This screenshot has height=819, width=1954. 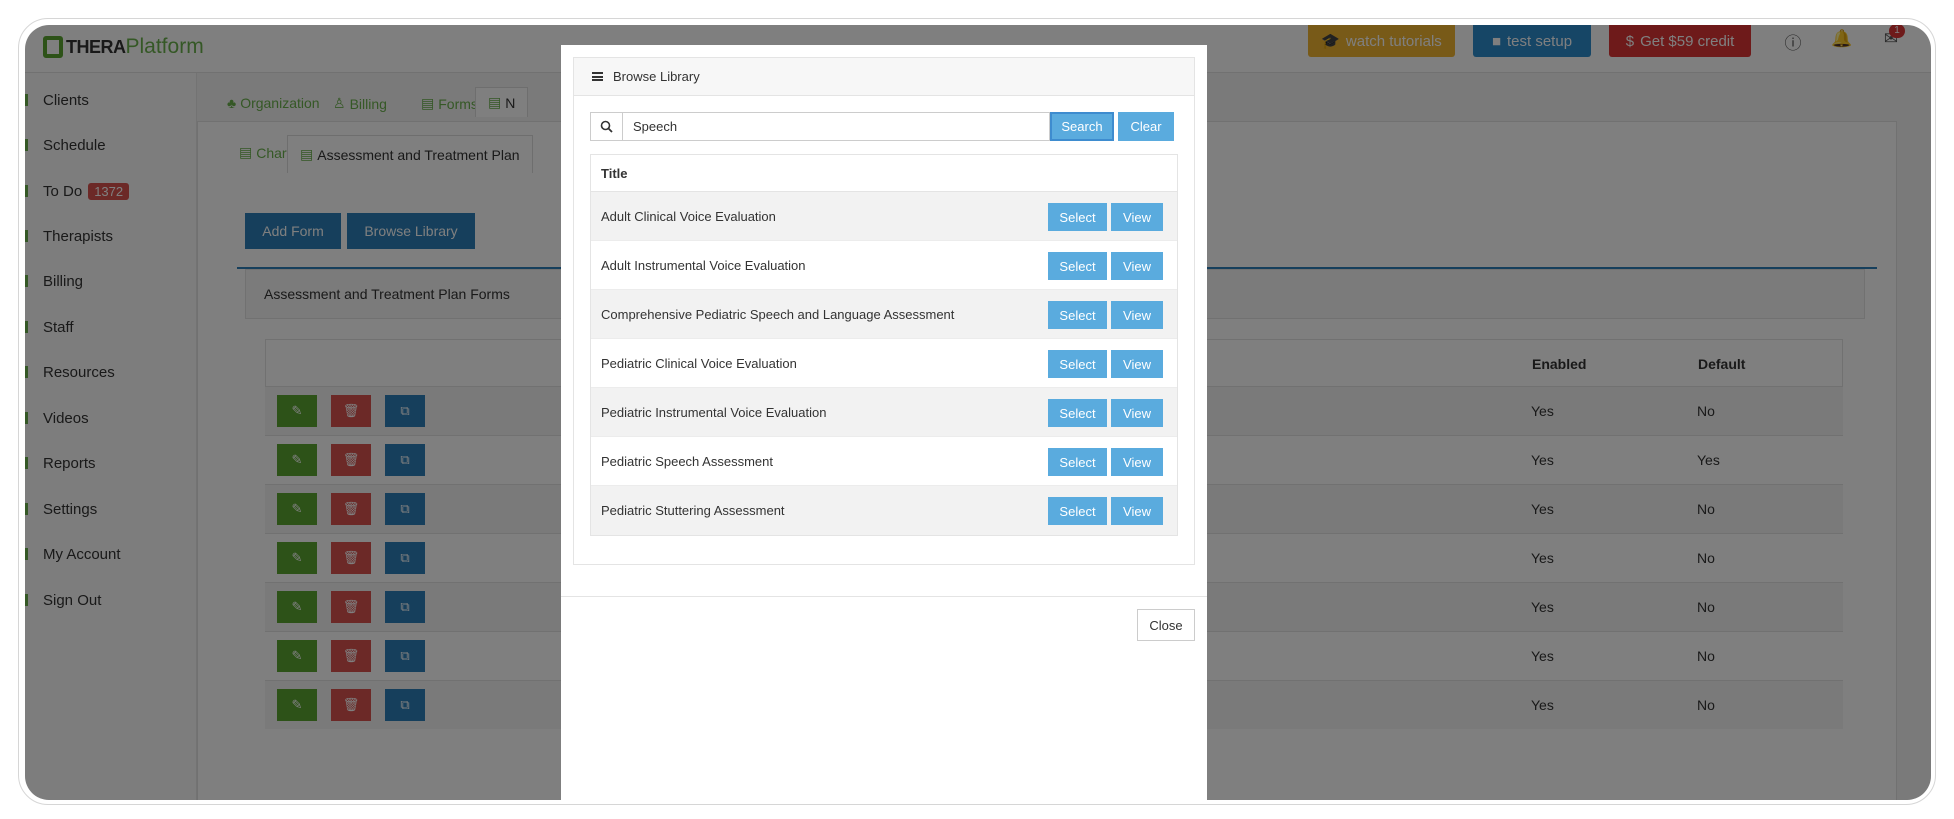 I want to click on clear-button: Clear, so click(x=1146, y=126).